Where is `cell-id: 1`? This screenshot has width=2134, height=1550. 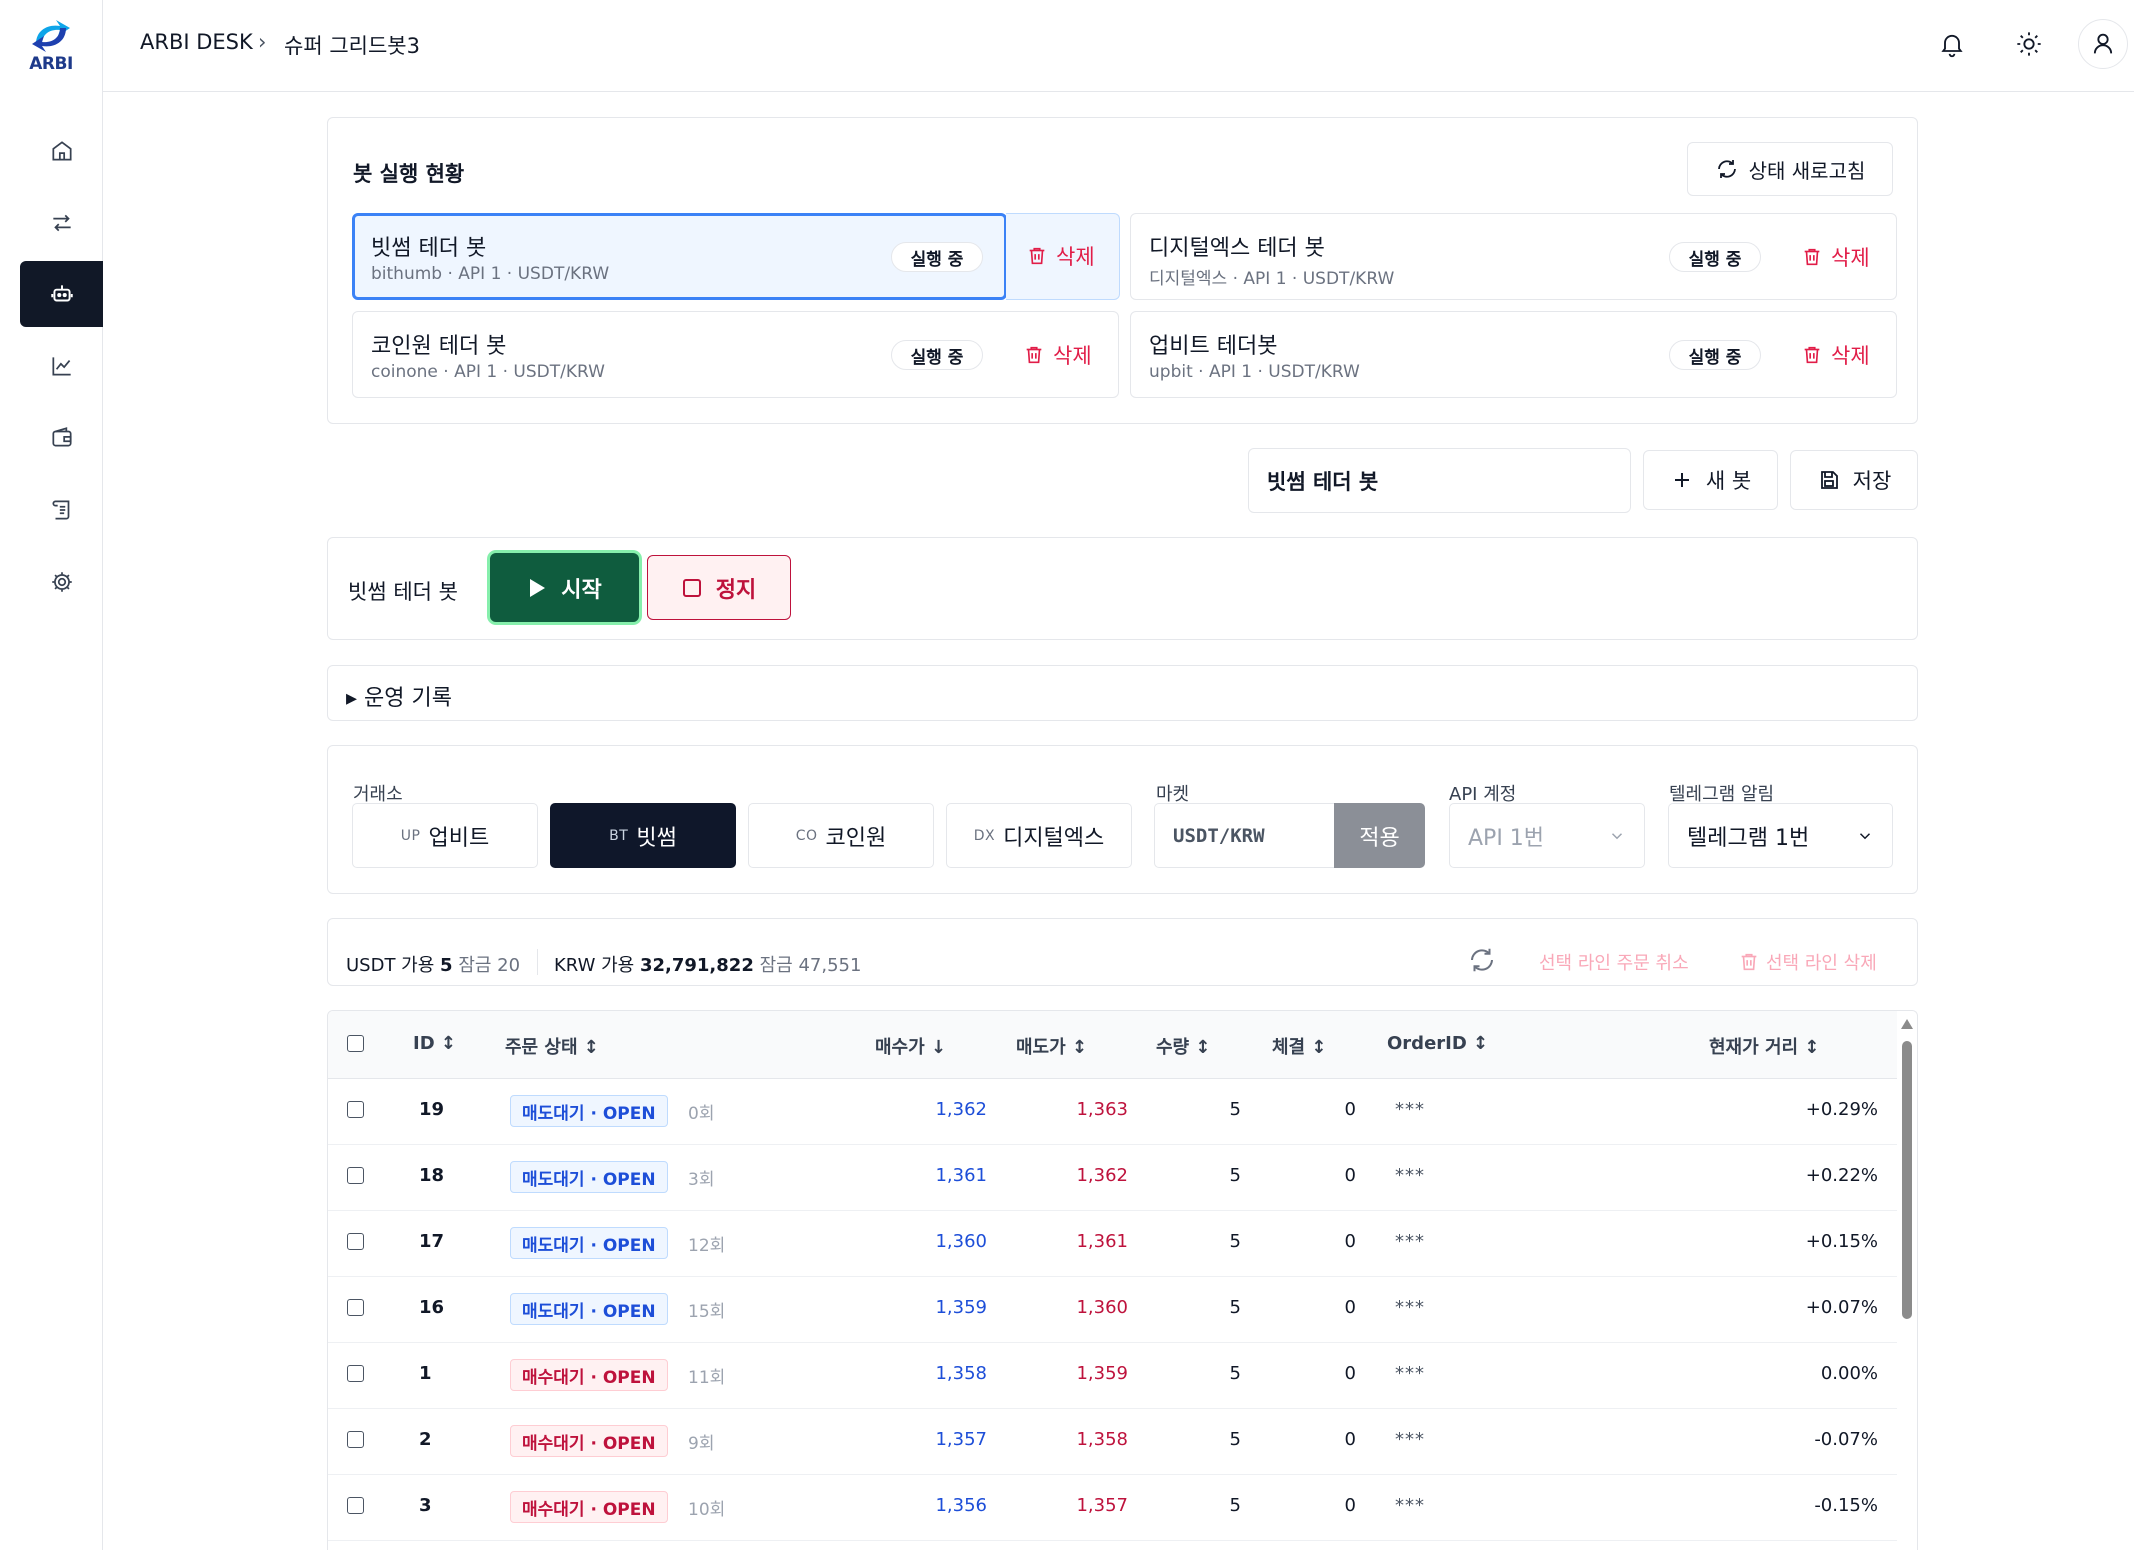
cell-id: 1 is located at coordinates (425, 1373).